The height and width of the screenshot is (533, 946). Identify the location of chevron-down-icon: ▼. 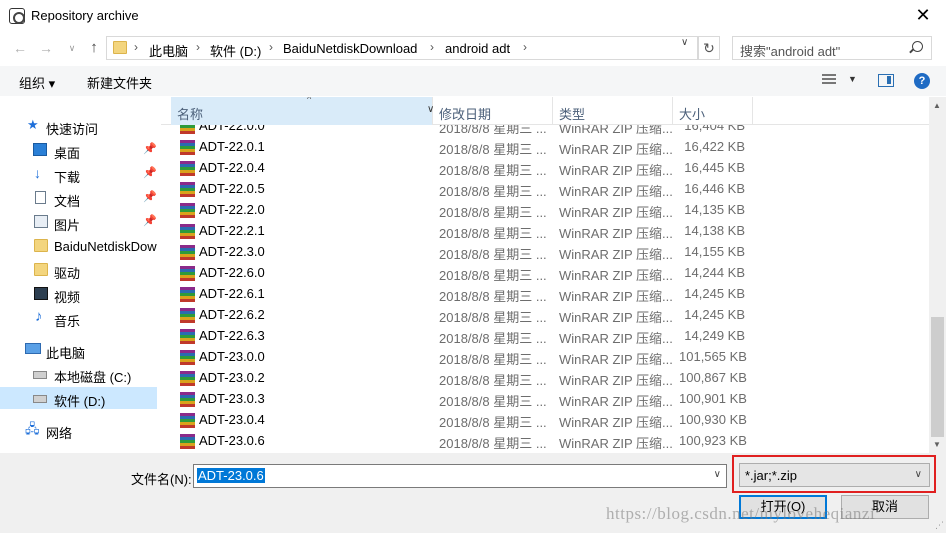
(852, 79).